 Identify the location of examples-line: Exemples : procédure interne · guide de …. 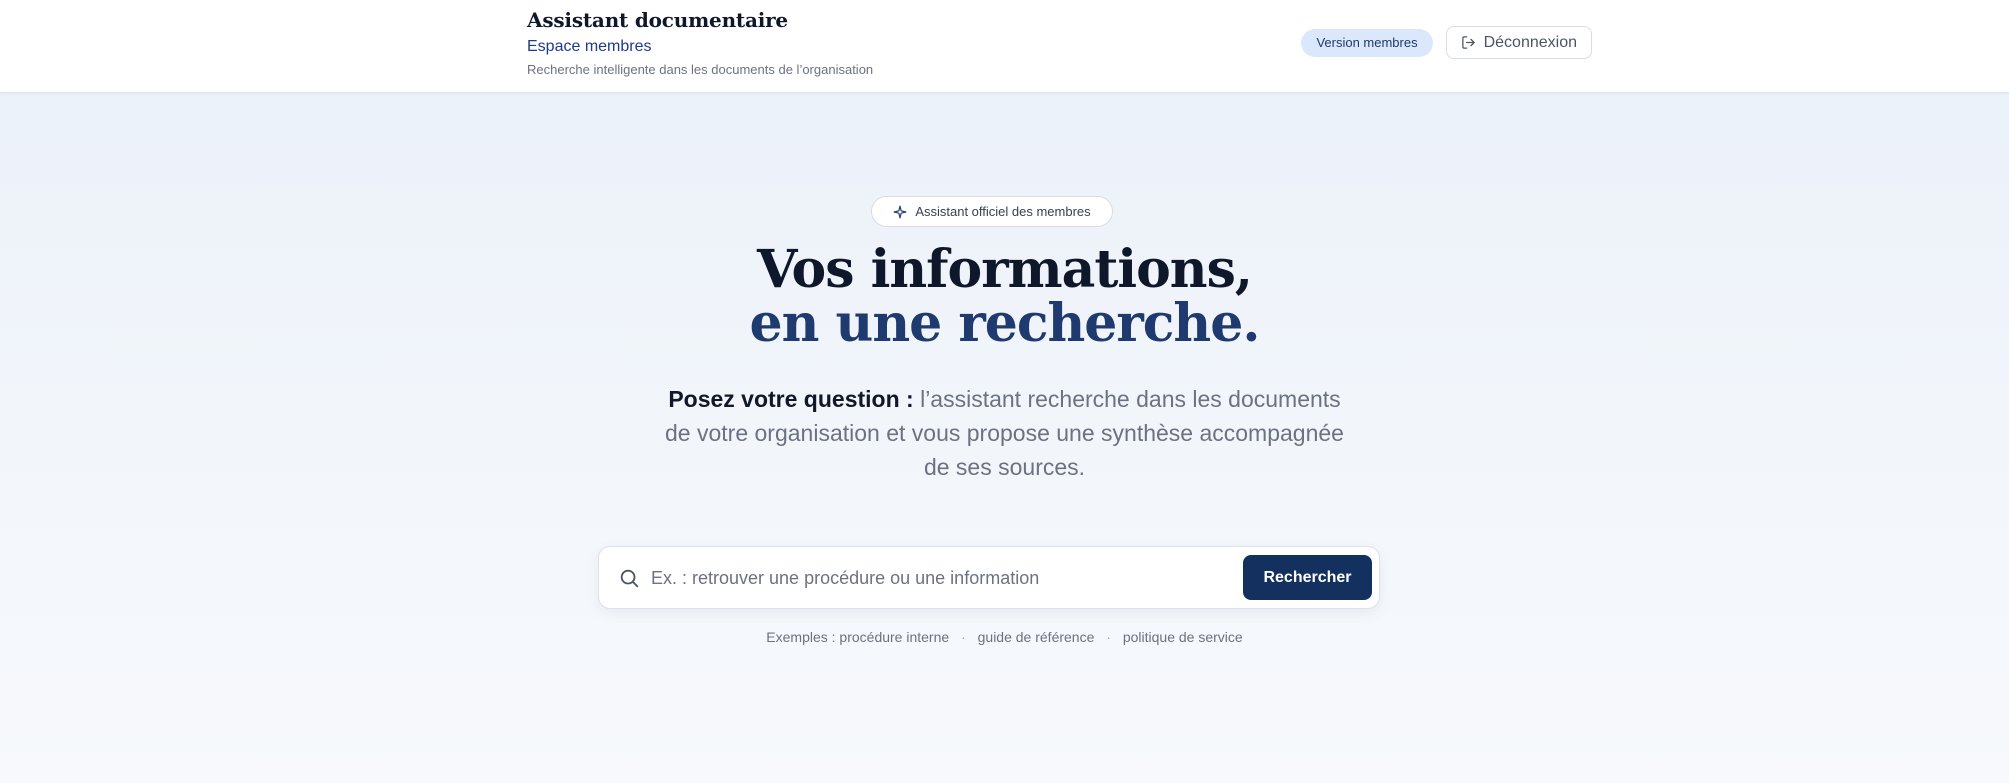
(1004, 637).